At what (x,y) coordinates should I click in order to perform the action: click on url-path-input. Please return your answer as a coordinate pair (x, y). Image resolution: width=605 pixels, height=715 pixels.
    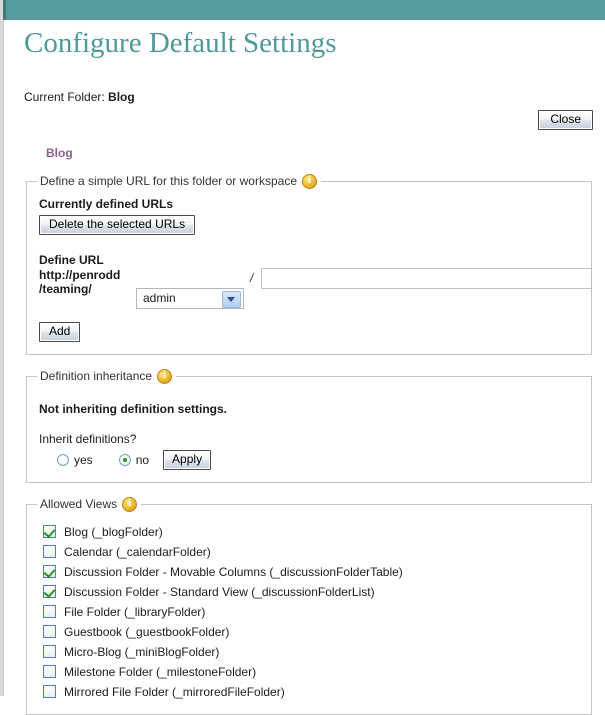
    Looking at the image, I should click on (426, 278).